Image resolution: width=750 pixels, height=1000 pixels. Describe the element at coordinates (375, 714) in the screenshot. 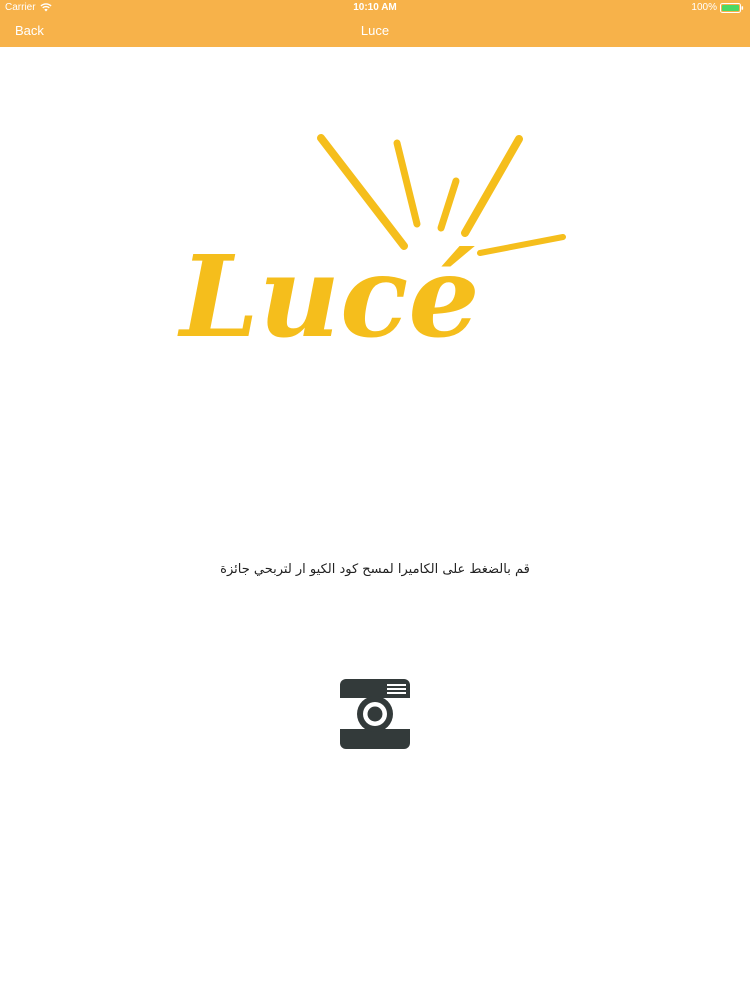

I see `camera-icon` at that location.